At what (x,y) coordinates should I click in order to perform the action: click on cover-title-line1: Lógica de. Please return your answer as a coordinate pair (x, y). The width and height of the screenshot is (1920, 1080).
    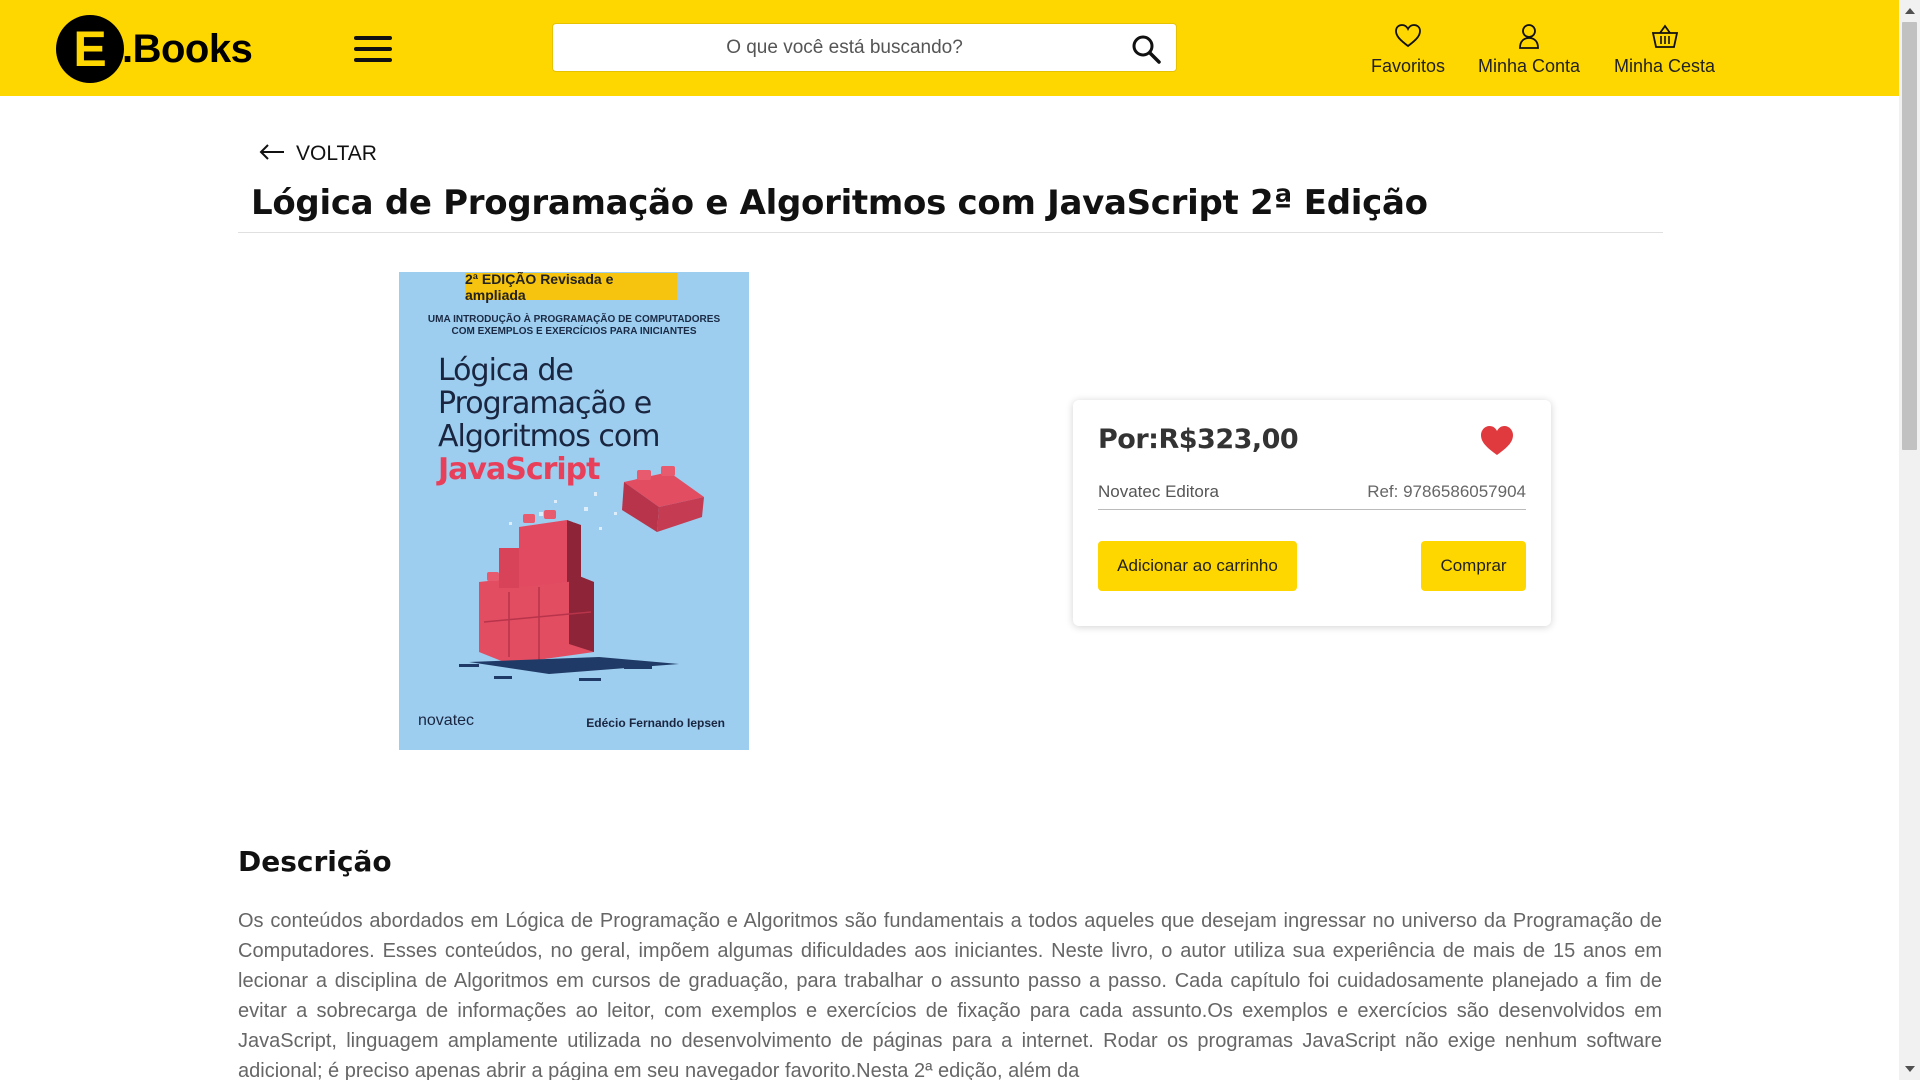
    Looking at the image, I should click on (506, 370).